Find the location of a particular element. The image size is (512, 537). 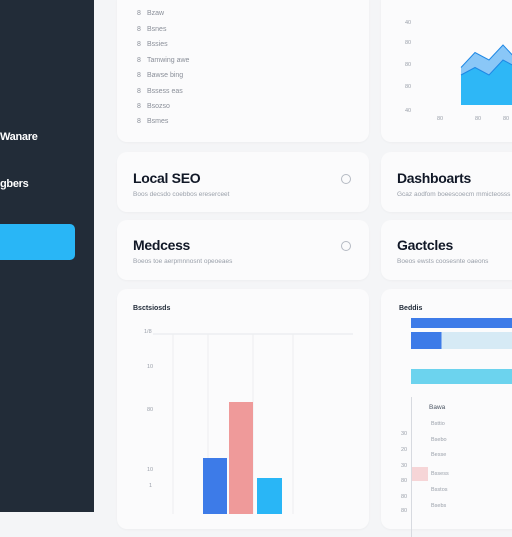

list-item: 8 Bssies is located at coordinates (152, 44).